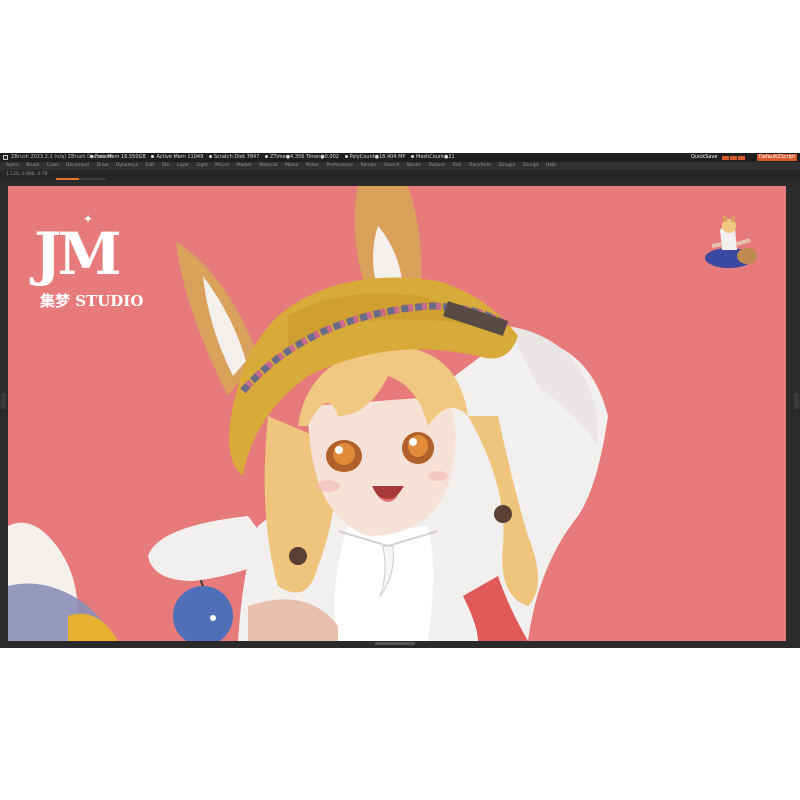  Describe the element at coordinates (32, 165) in the screenshot. I see `menu-item-brush: Brush` at that location.